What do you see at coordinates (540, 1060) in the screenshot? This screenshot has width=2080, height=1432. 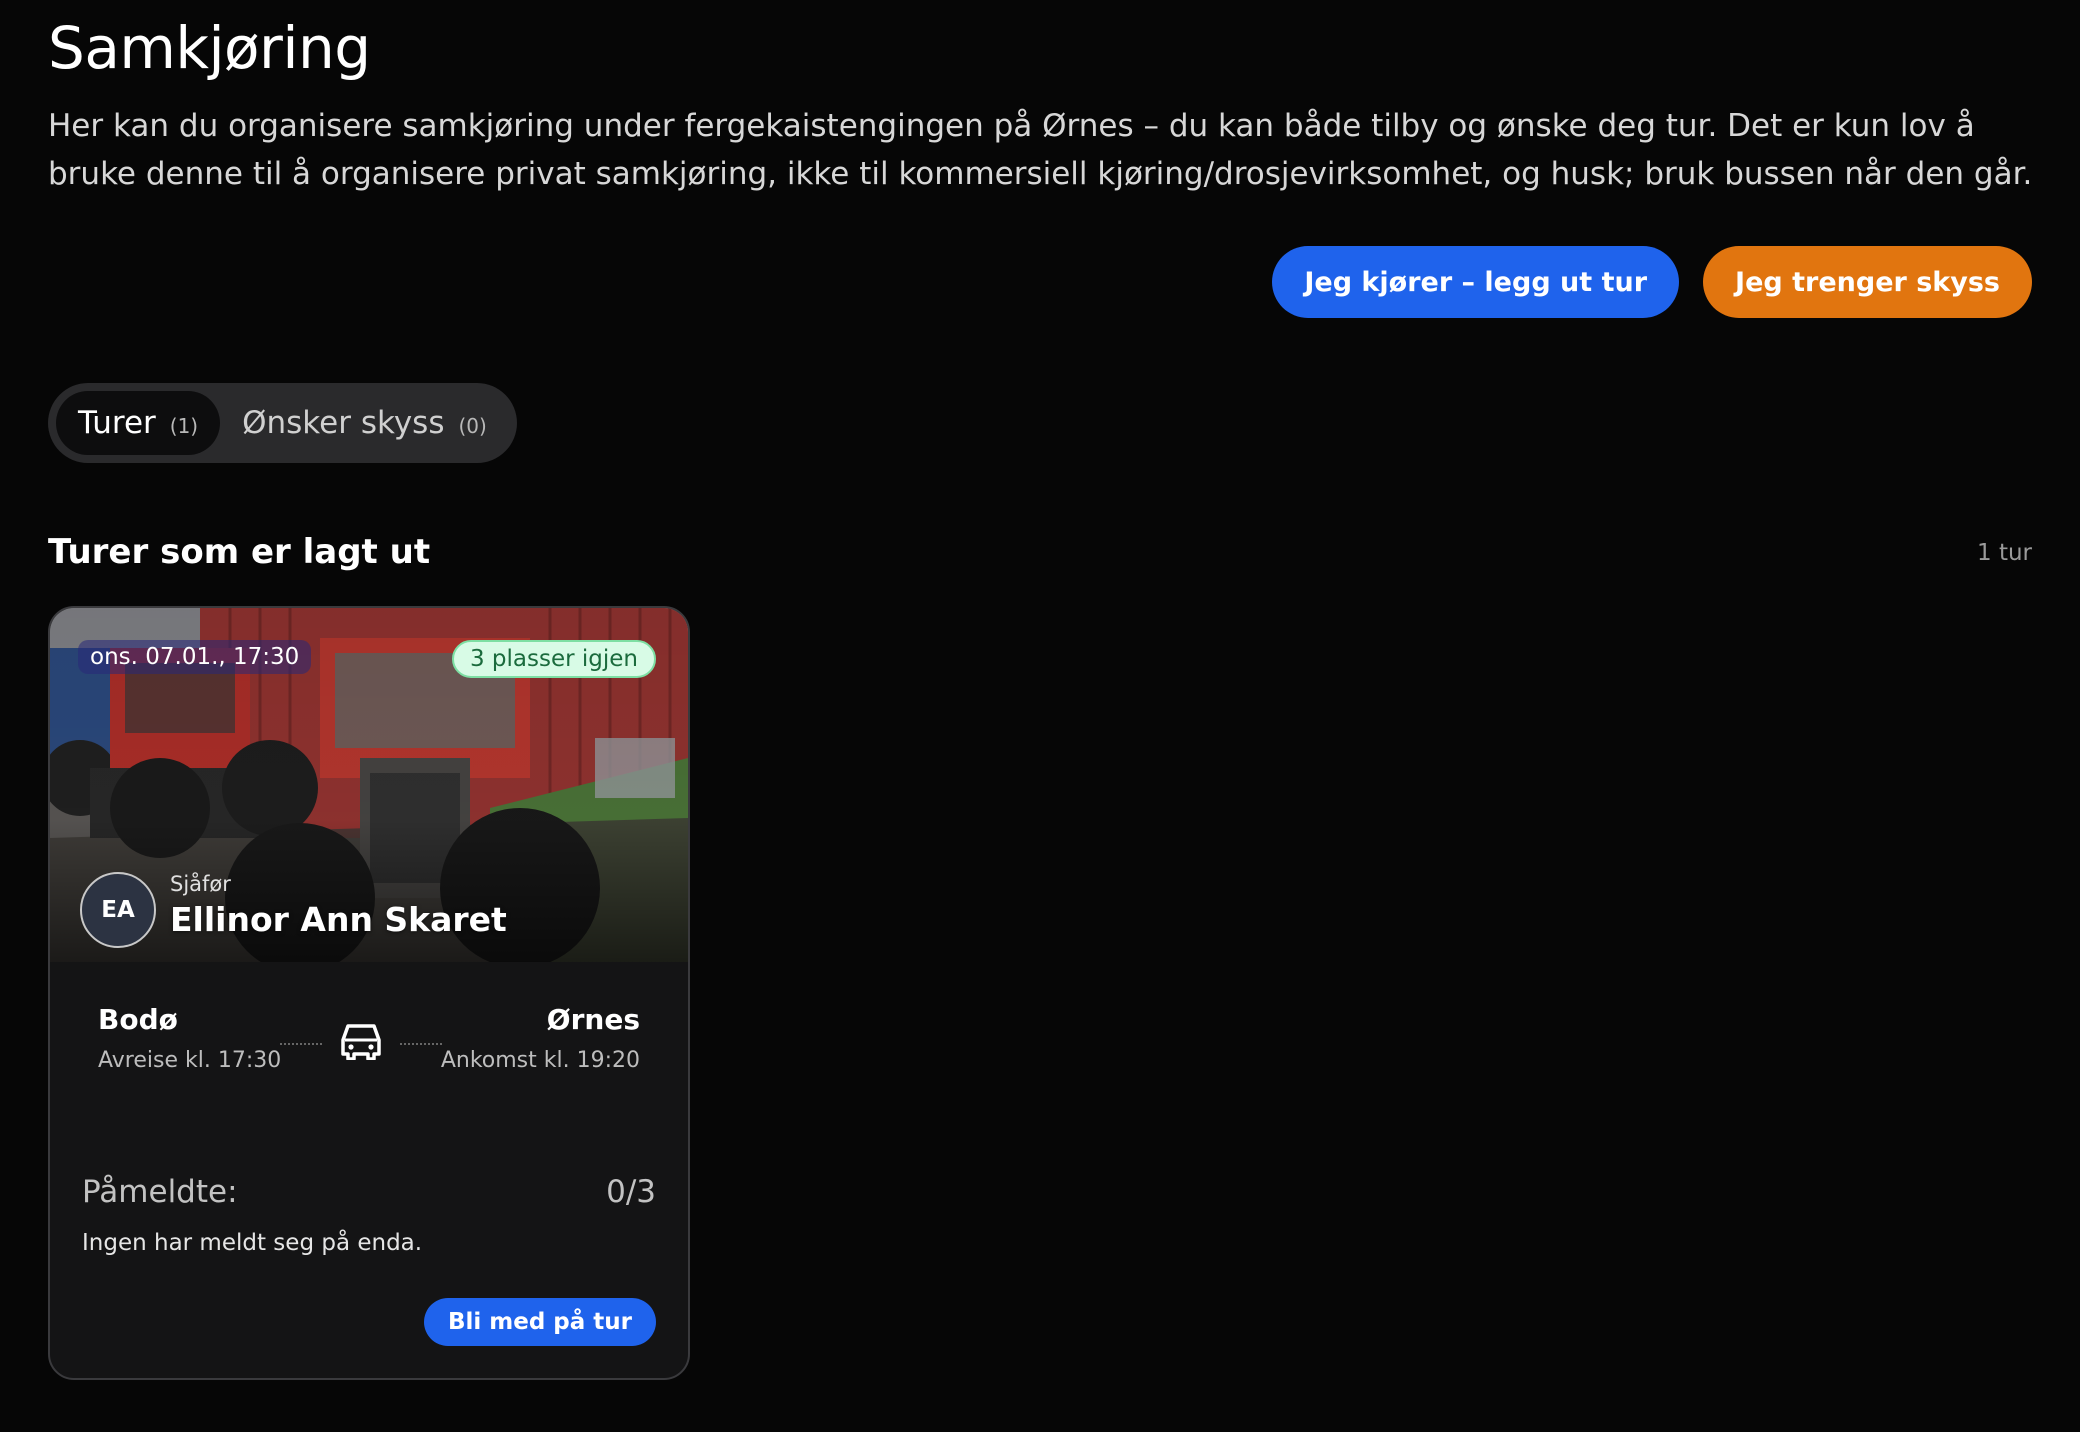 I see `arrival-time: Ankomst kl. 19:20` at bounding box center [540, 1060].